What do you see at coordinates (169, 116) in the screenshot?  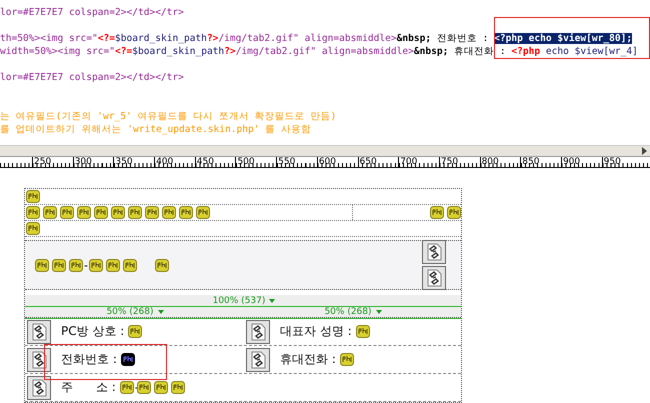 I see `code-line: 는 여유필드(기존의 'wr_5' 여유필드를 다시 쪼개서 확장필드로 만듬)` at bounding box center [169, 116].